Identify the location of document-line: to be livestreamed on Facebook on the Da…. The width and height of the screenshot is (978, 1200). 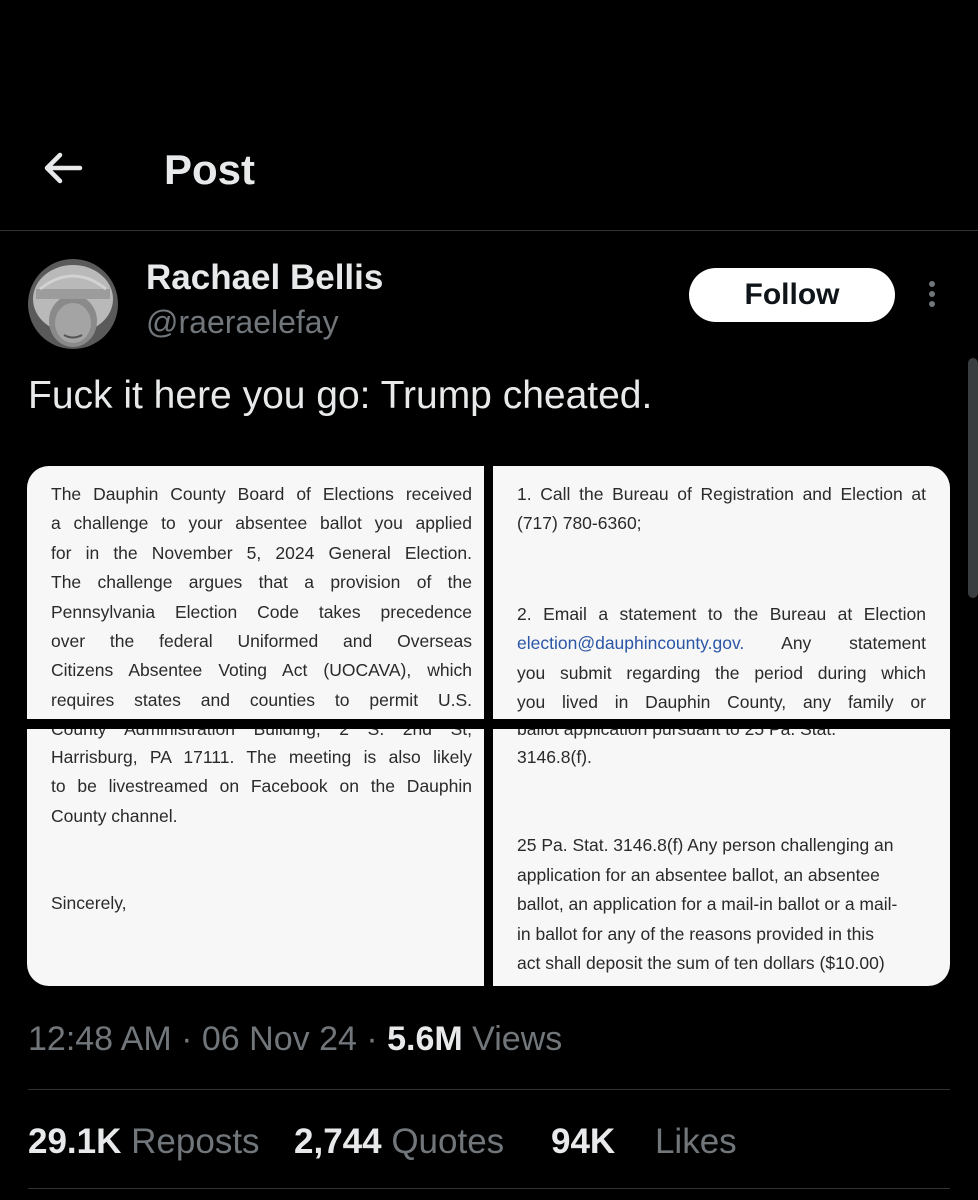
(261, 786).